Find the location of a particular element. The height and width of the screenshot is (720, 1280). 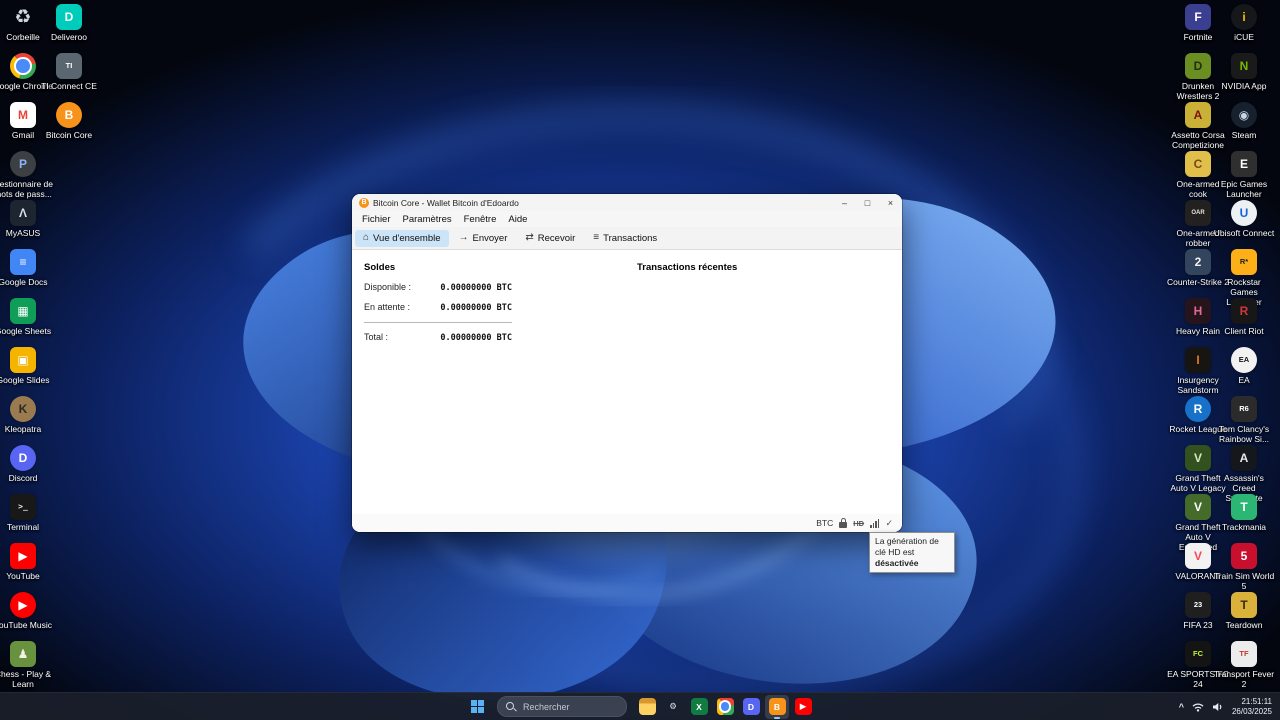

tab-vue-densemble: ⌂ Vue d'ensemble is located at coordinates (402, 238).